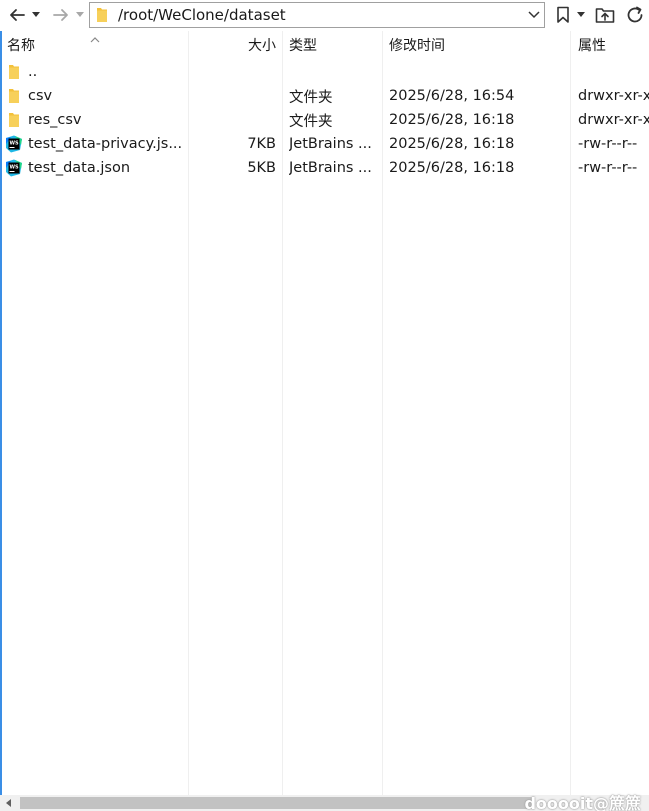  What do you see at coordinates (261, 144) in the screenshot?
I see `file-size: 7KB` at bounding box center [261, 144].